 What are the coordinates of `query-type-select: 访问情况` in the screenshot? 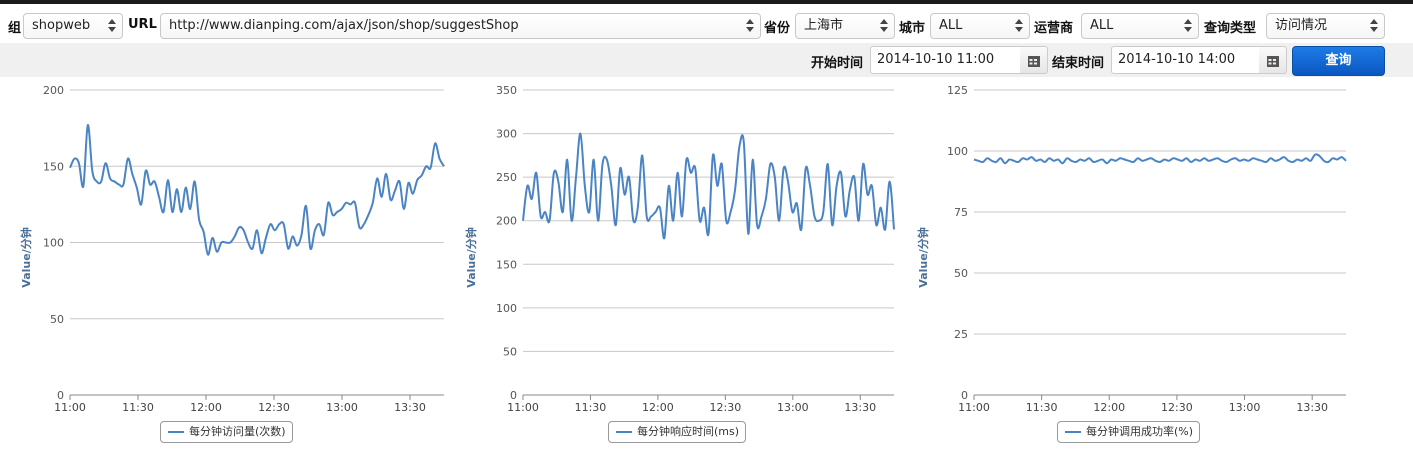 It's located at (1325, 26).